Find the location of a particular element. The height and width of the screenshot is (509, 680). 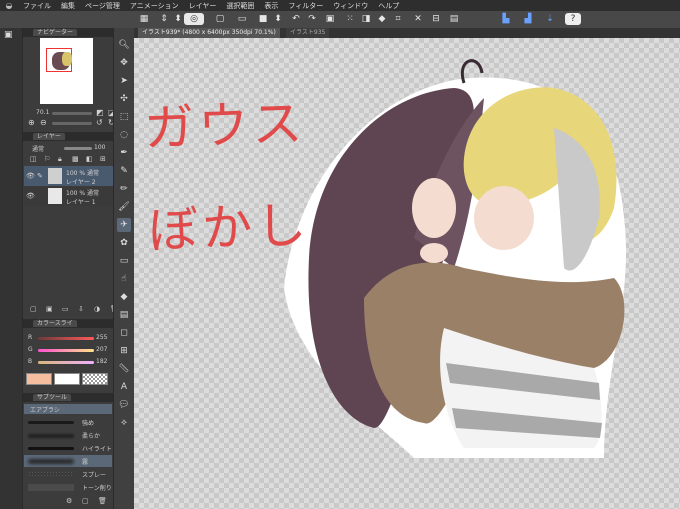

balloon-tool-icon: 💬︎ is located at coordinates (124, 405).